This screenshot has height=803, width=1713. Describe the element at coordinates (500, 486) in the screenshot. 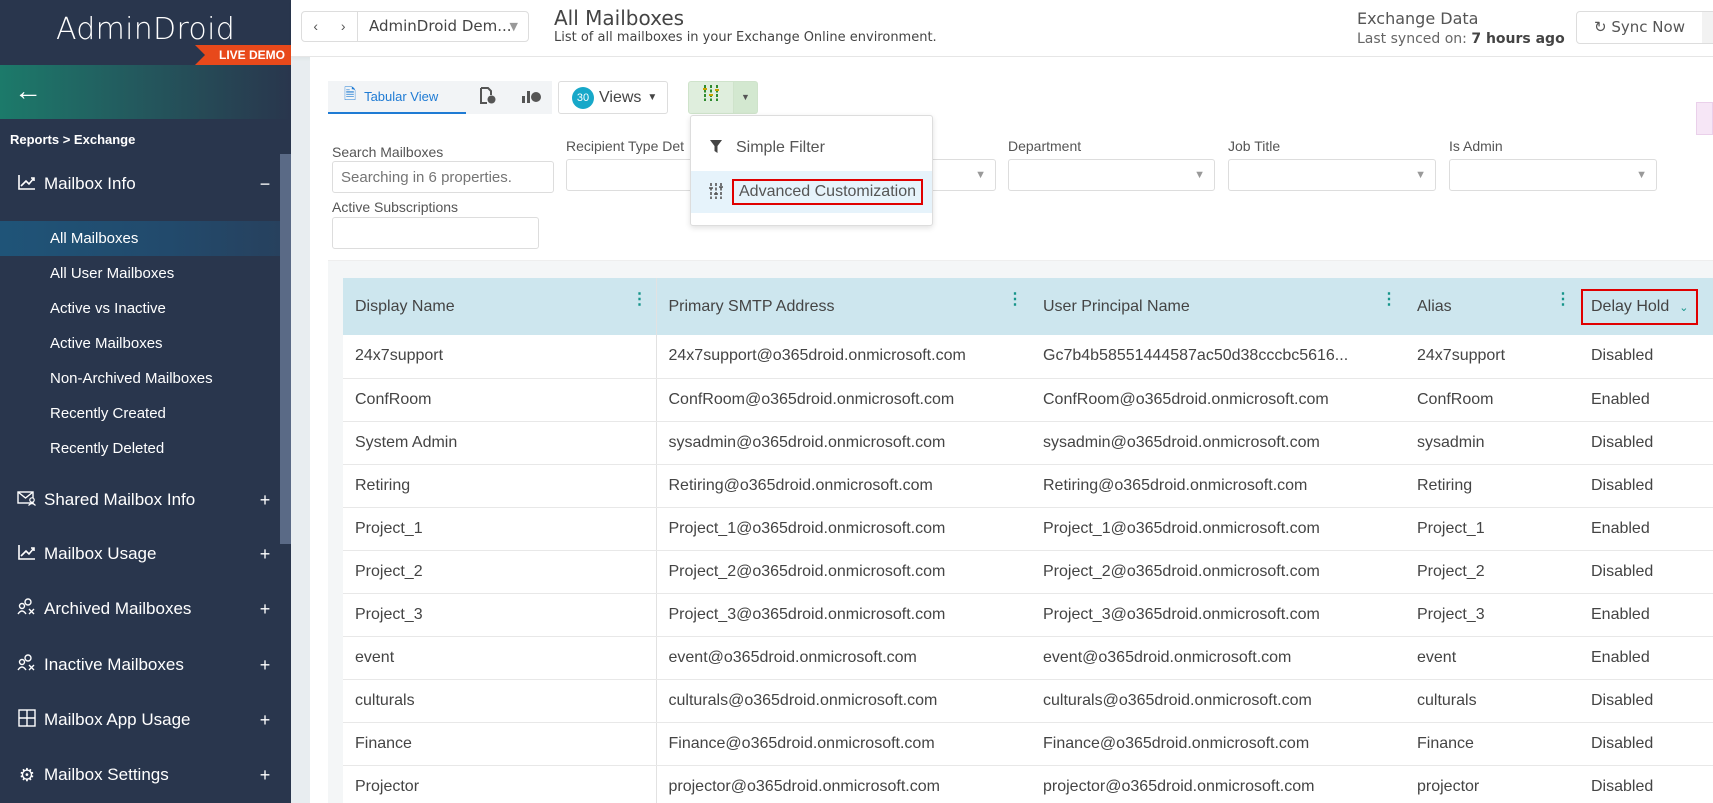

I see `cell-display-name: Retiring` at that location.